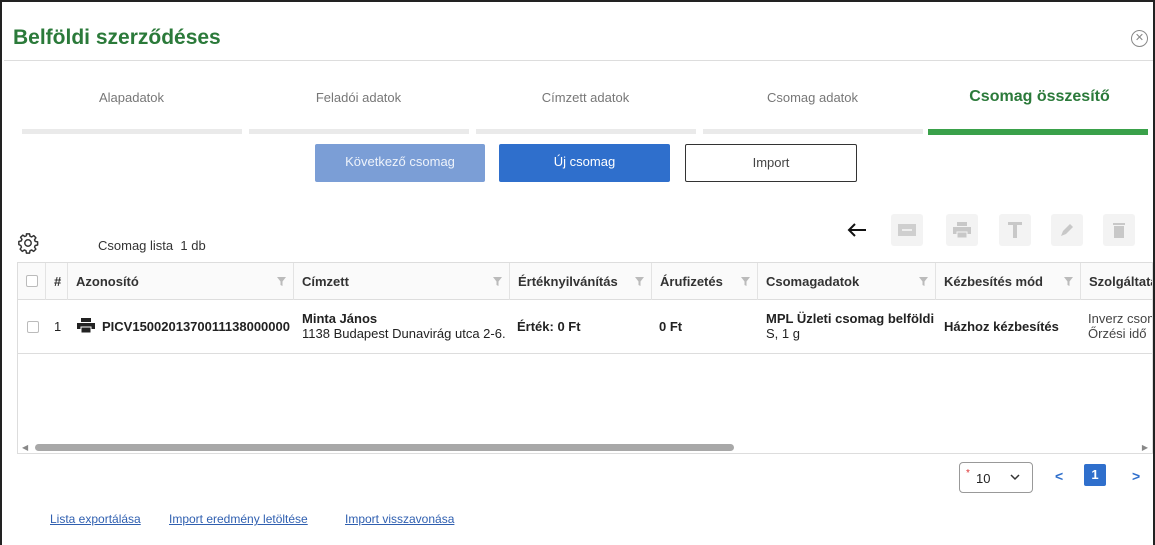 The image size is (1155, 545). What do you see at coordinates (584, 163) in the screenshot?
I see `new-package-button: Új csomag` at bounding box center [584, 163].